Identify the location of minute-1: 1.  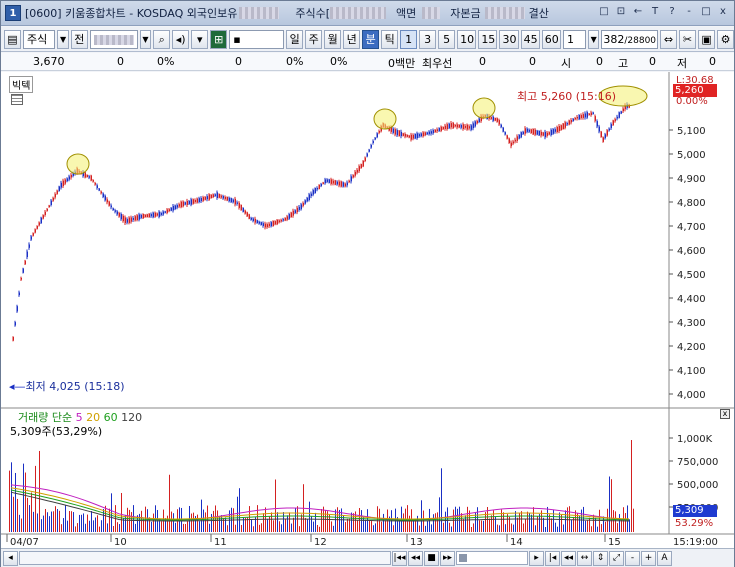
(409, 39).